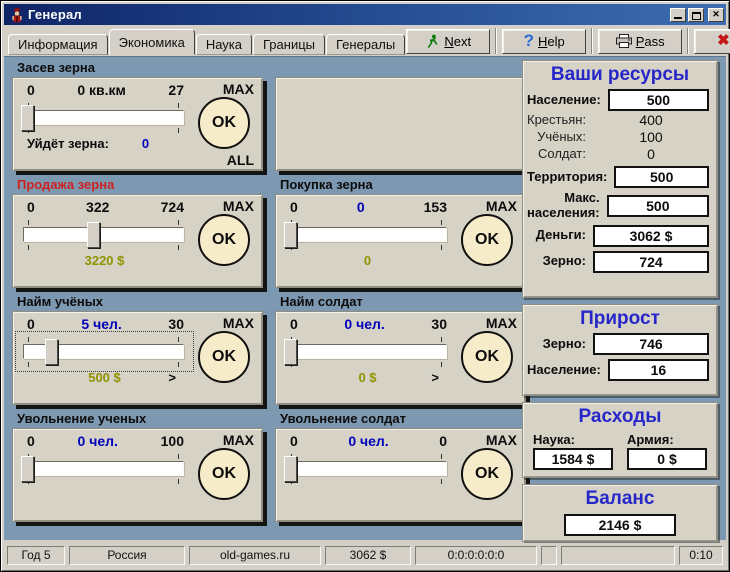  I want to click on max-population-value: 500, so click(657, 205).